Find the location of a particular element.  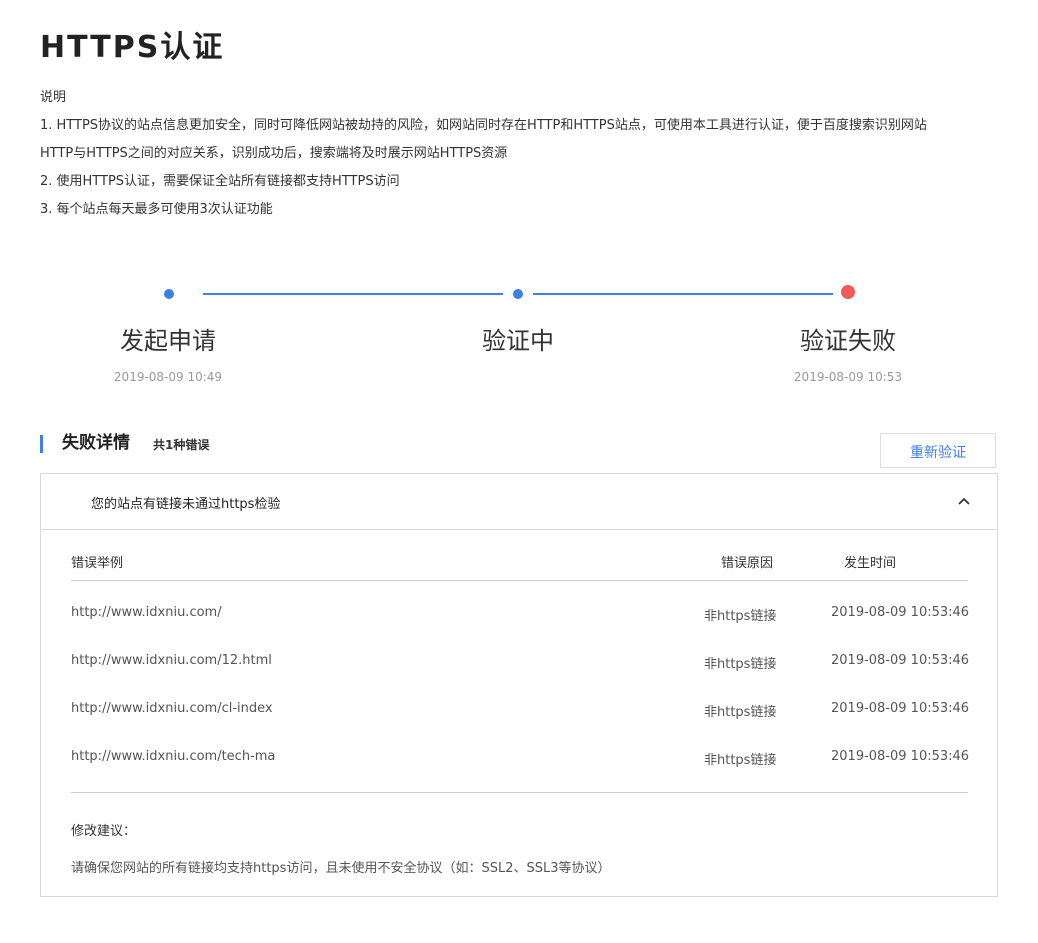

failure-panel-title: 您的站点有链接未通过https检验 is located at coordinates (186, 504).